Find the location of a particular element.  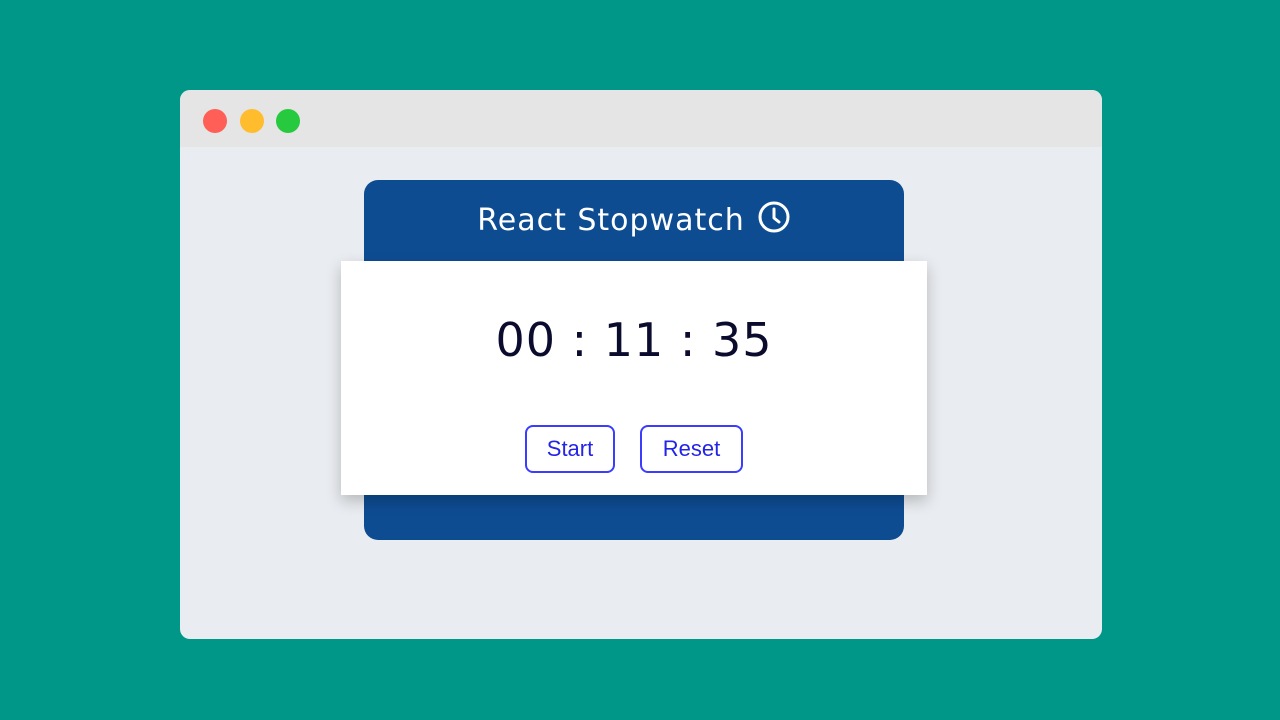

clock-icon is located at coordinates (774, 217).